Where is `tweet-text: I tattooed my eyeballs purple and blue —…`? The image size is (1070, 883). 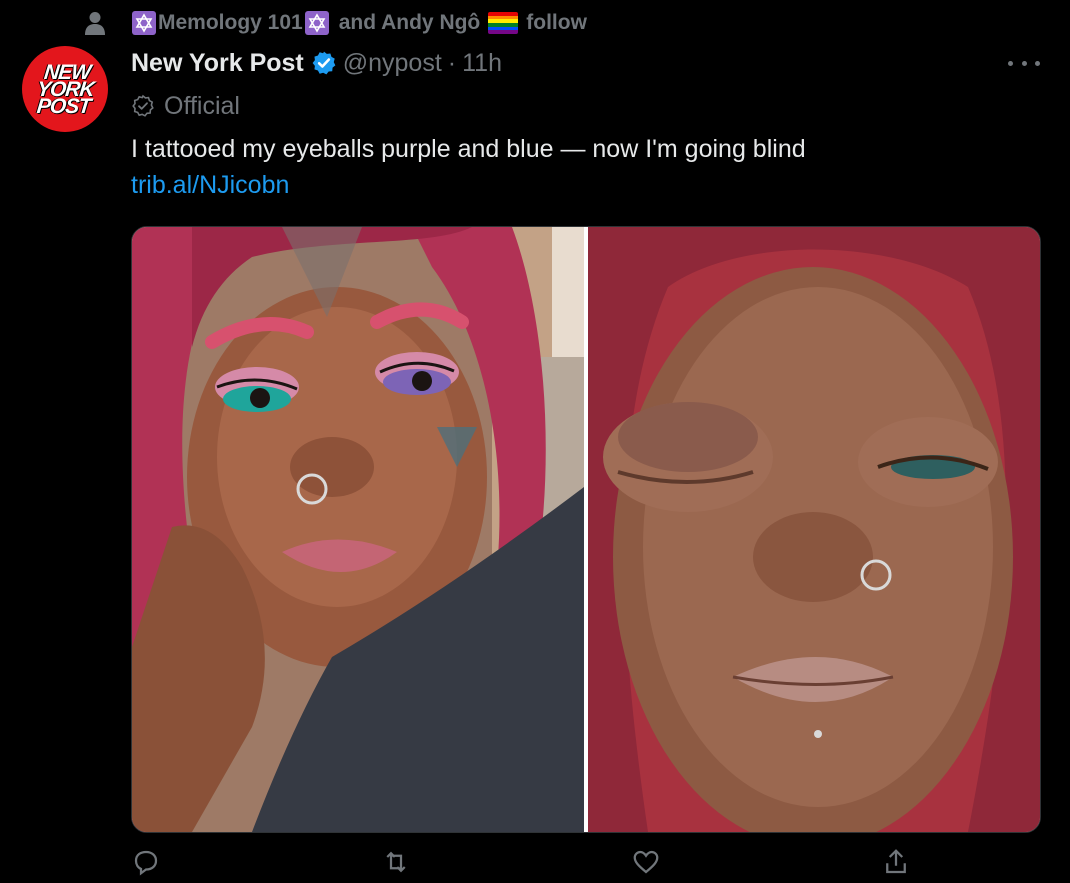
tweet-text: I tattooed my eyeballs purple and blue —… is located at coordinates (468, 149).